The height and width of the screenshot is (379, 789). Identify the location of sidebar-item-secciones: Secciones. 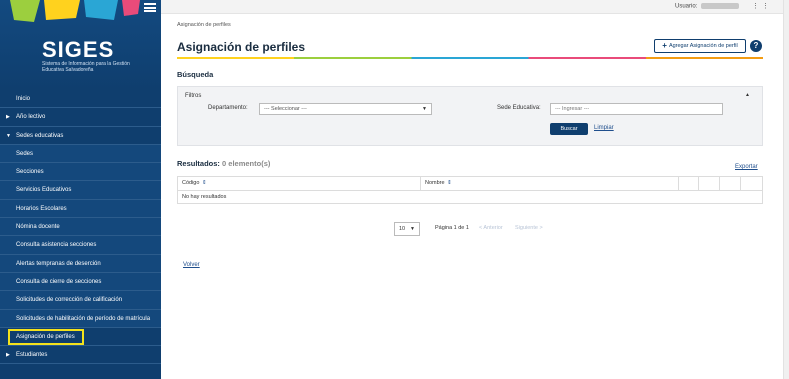
(80, 172).